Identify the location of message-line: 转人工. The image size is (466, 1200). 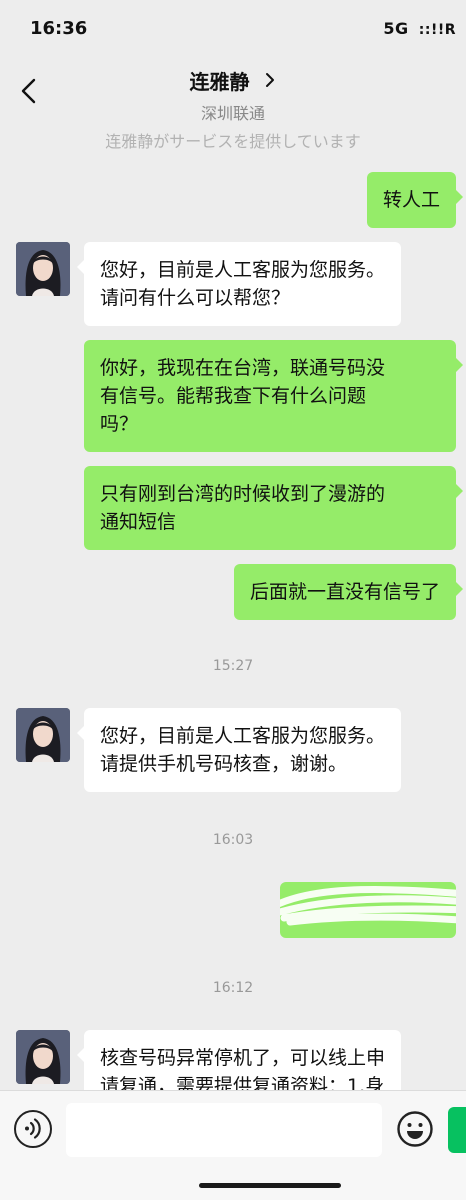
(411, 200).